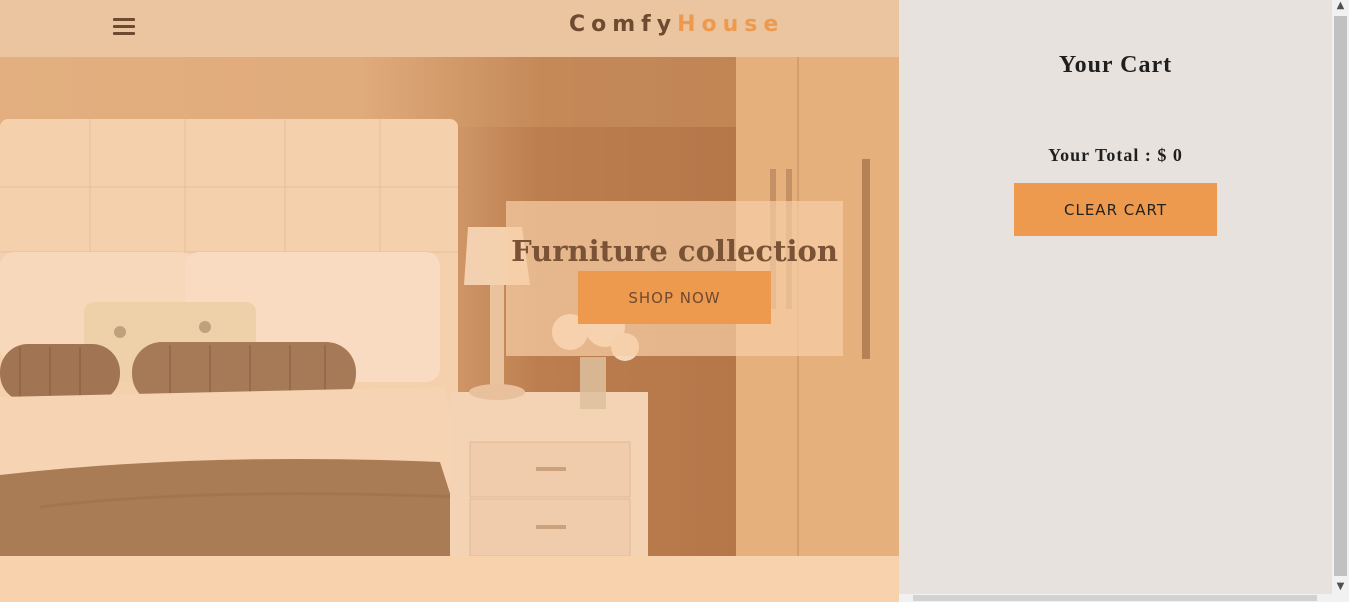 This screenshot has width=1349, height=602. I want to click on logo-primary: Comfy, so click(623, 24).